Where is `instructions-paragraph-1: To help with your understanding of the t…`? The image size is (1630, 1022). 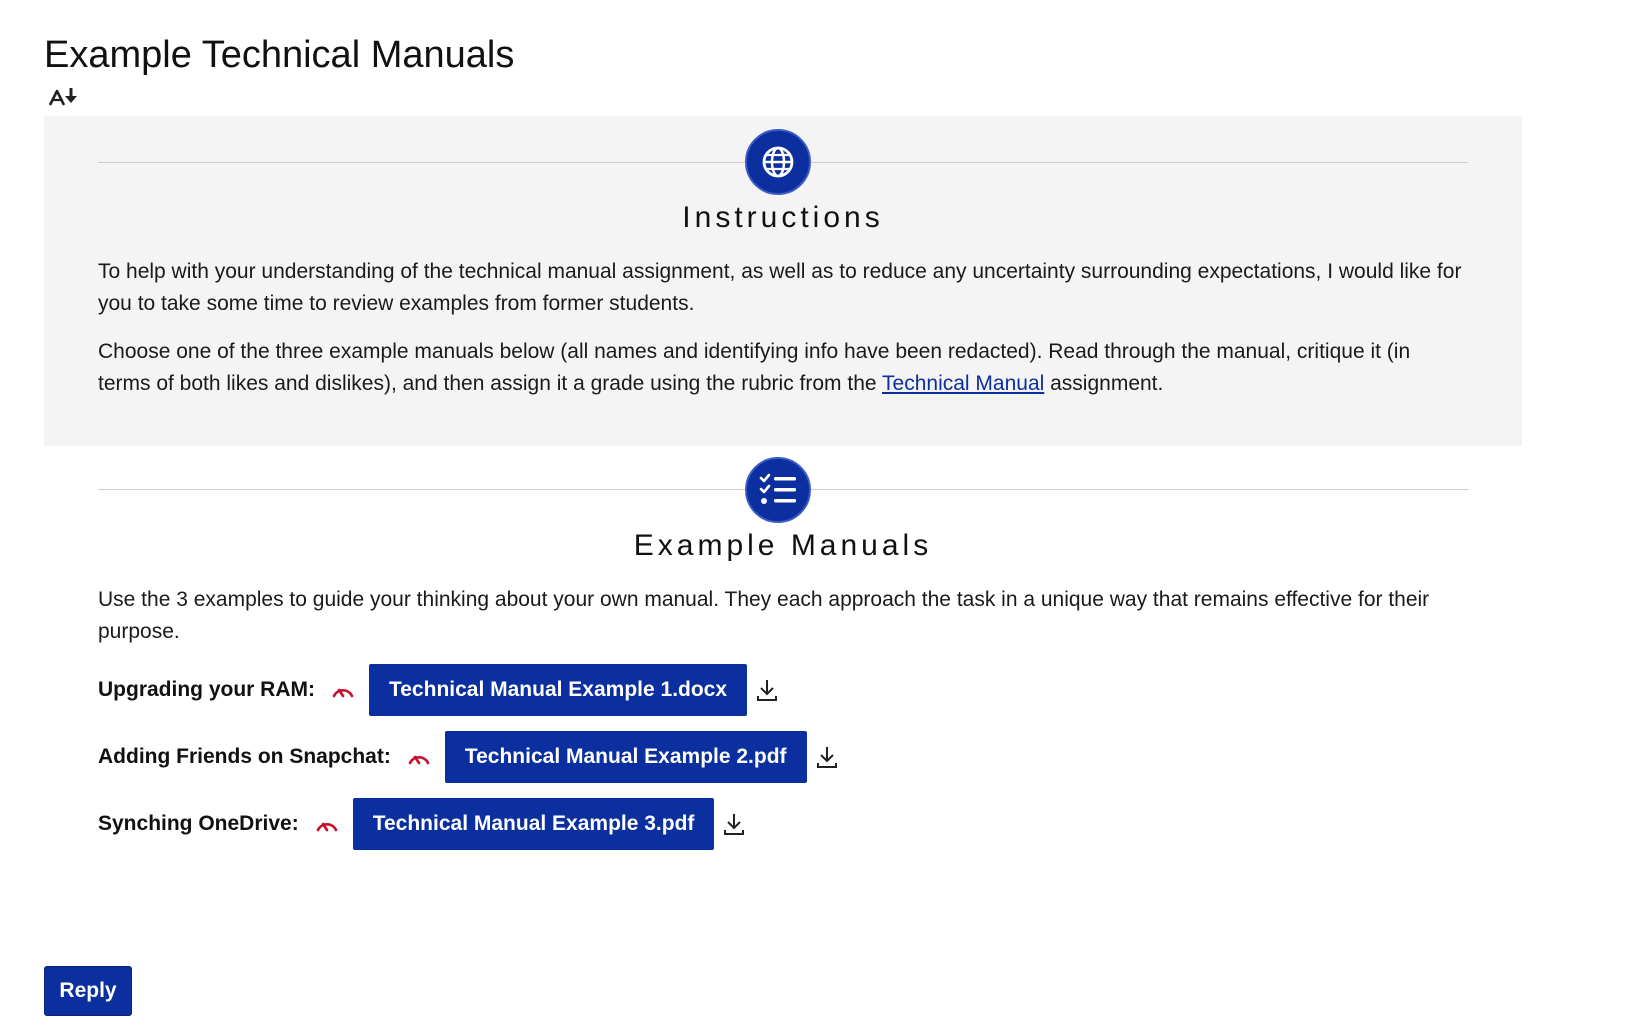
instructions-paragraph-1: To help with your understanding of the t… is located at coordinates (780, 287).